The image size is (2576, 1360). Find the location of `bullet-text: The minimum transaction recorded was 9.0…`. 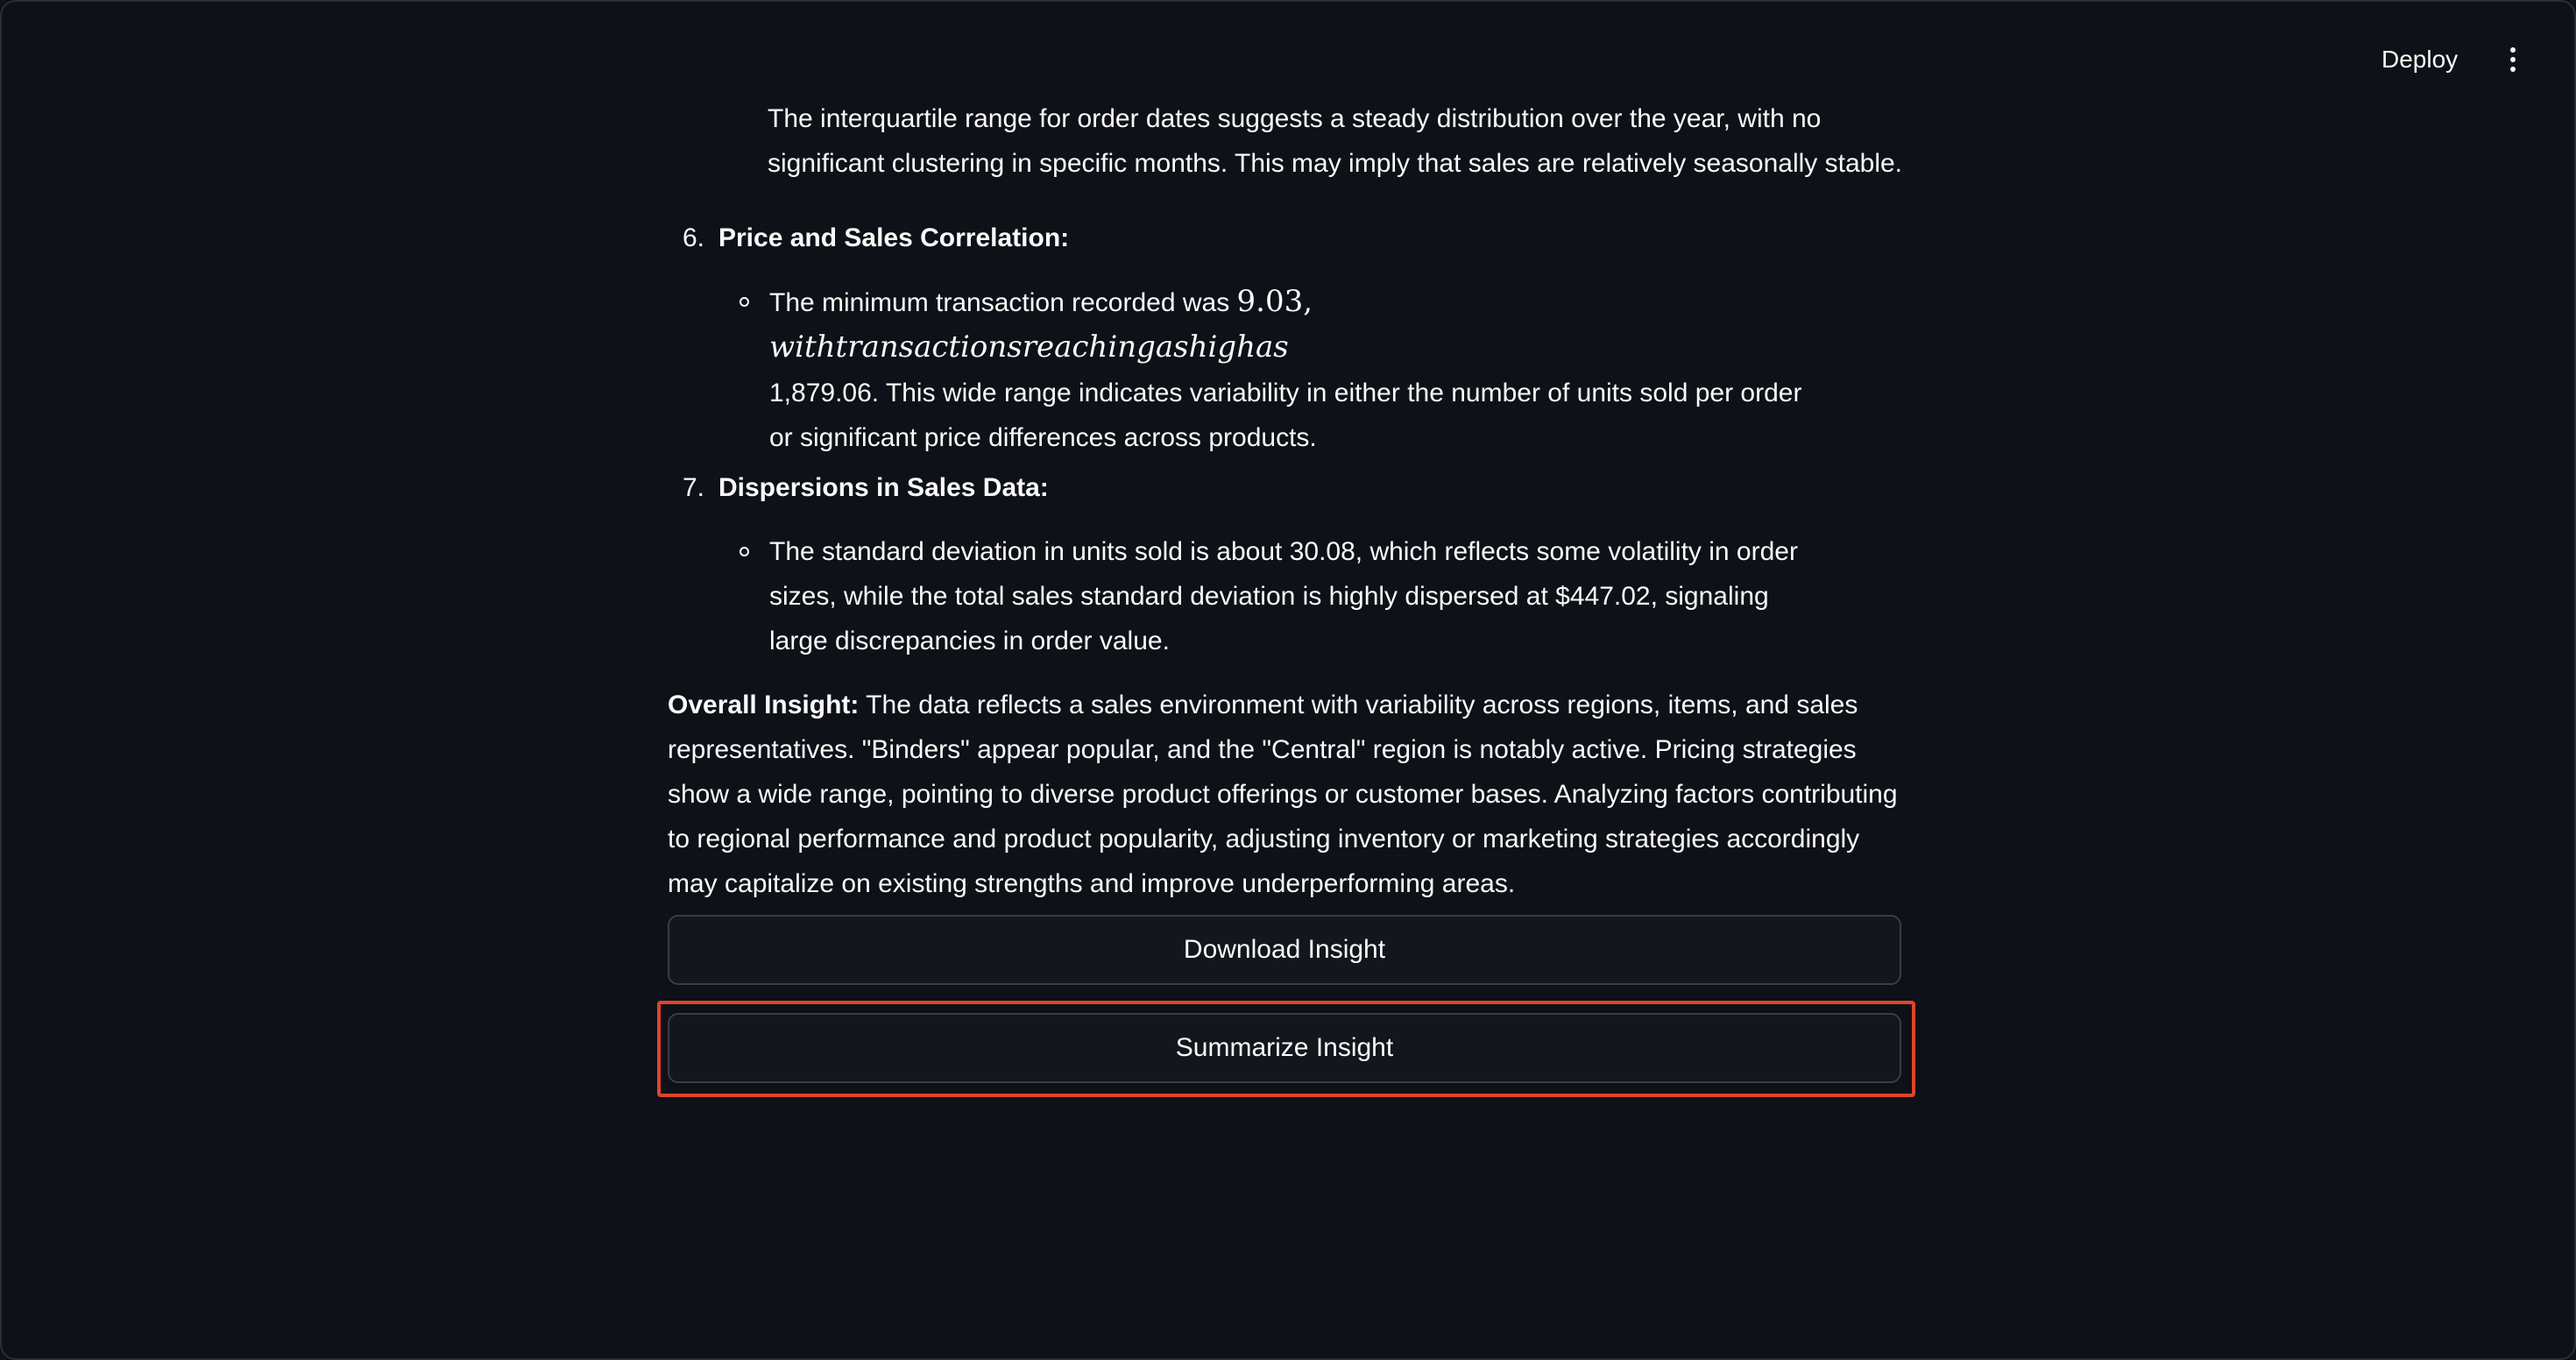

bullet-text: The minimum transaction recorded was 9.0… is located at coordinates (1286, 370).